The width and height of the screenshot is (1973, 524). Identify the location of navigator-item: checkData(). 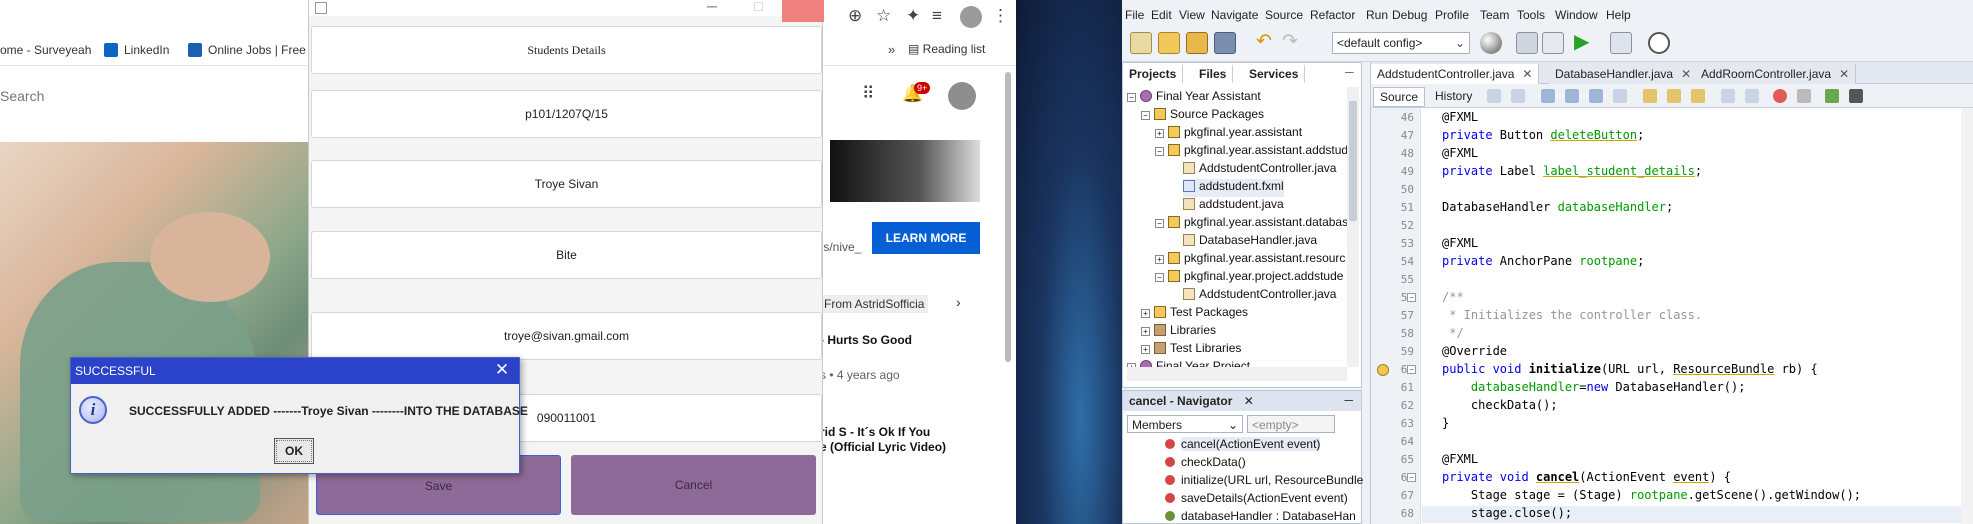
(1205, 462).